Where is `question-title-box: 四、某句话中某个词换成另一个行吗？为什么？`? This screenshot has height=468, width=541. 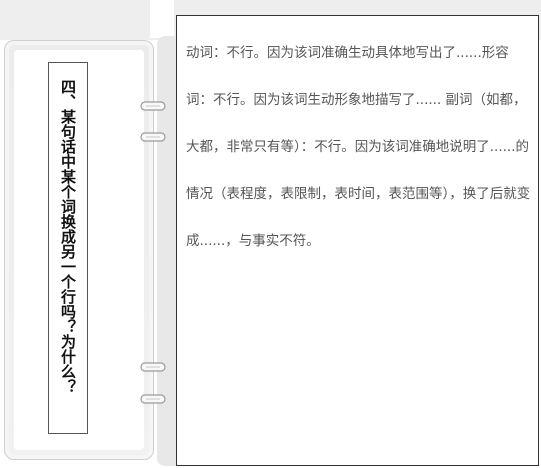
question-title-box: 四、某句话中某个词换成另一个行吗？为什么？ is located at coordinates (68, 248).